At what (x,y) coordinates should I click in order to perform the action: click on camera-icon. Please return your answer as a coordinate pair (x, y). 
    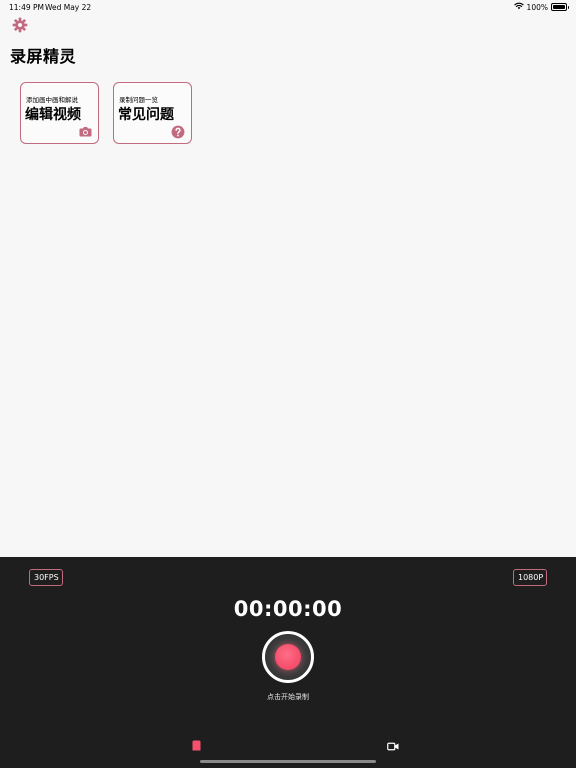
    Looking at the image, I should click on (85, 131).